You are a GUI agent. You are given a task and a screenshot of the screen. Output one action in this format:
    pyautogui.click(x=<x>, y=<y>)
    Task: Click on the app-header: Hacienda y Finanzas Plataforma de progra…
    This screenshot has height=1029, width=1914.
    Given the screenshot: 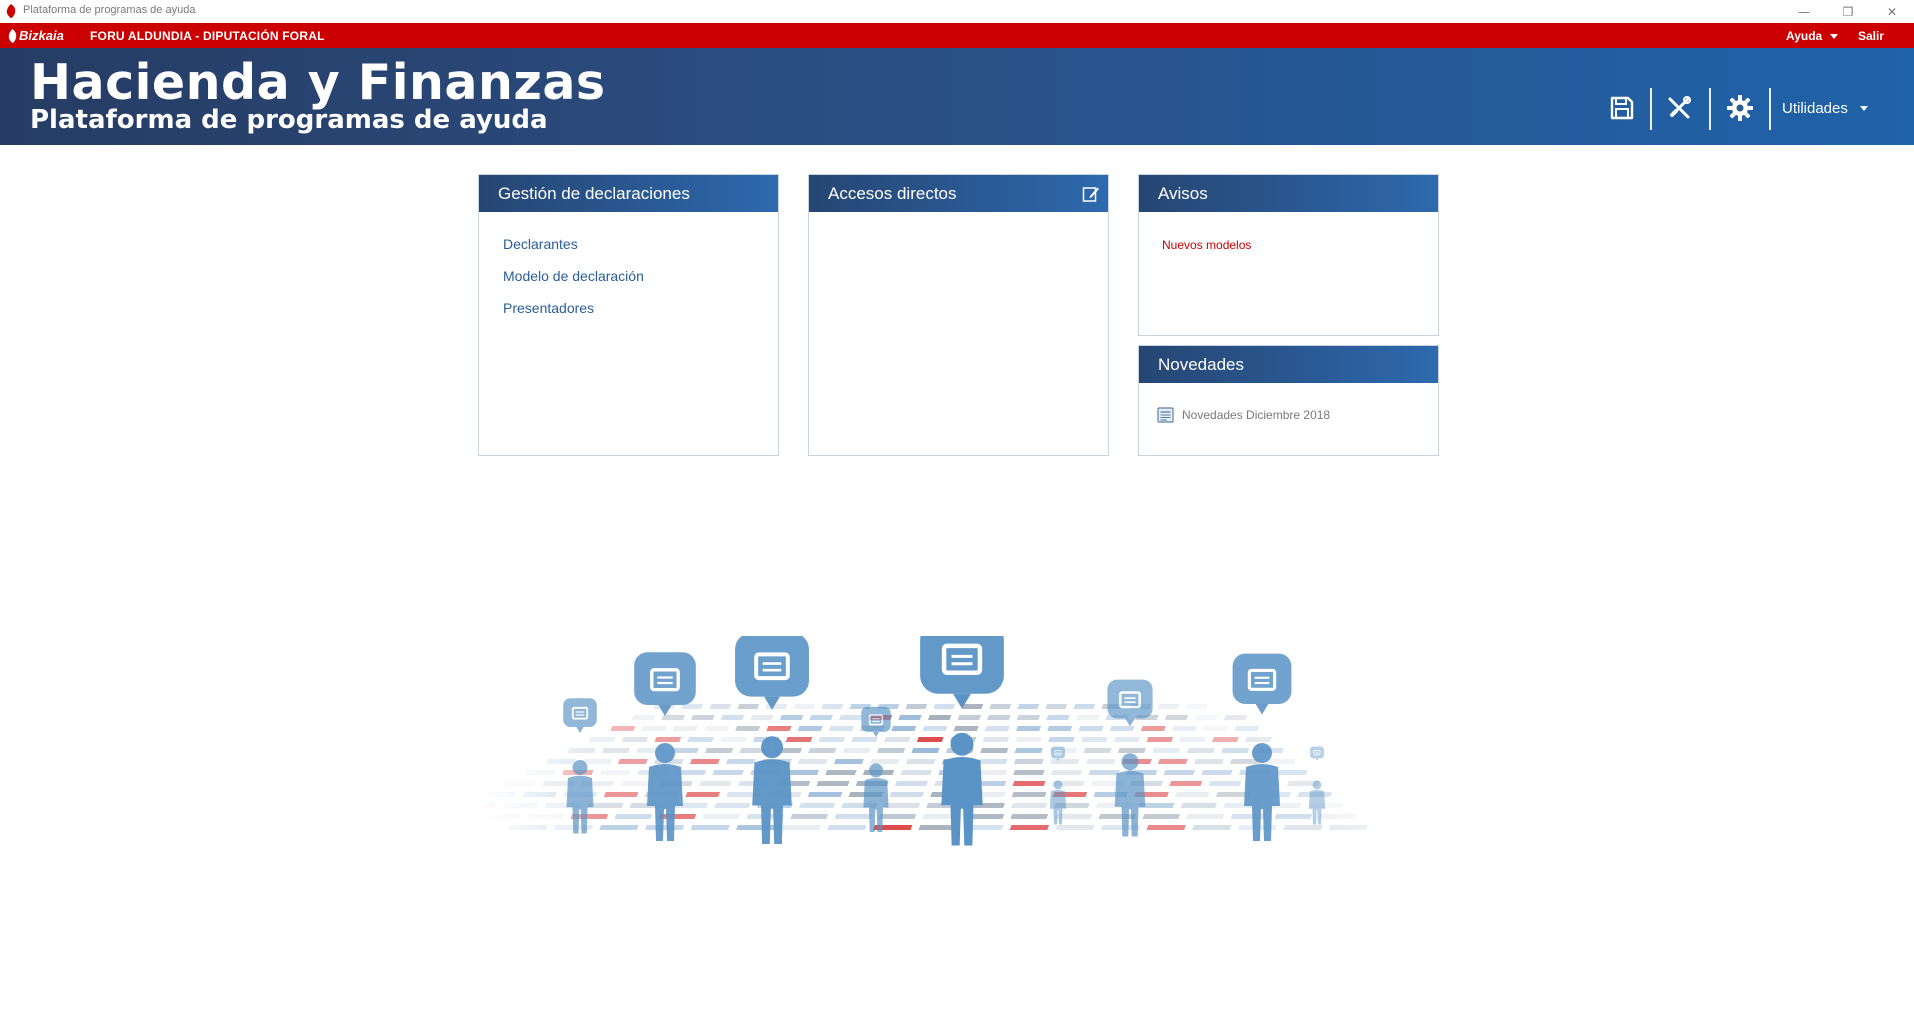 What is the action you would take?
    pyautogui.click(x=957, y=96)
    